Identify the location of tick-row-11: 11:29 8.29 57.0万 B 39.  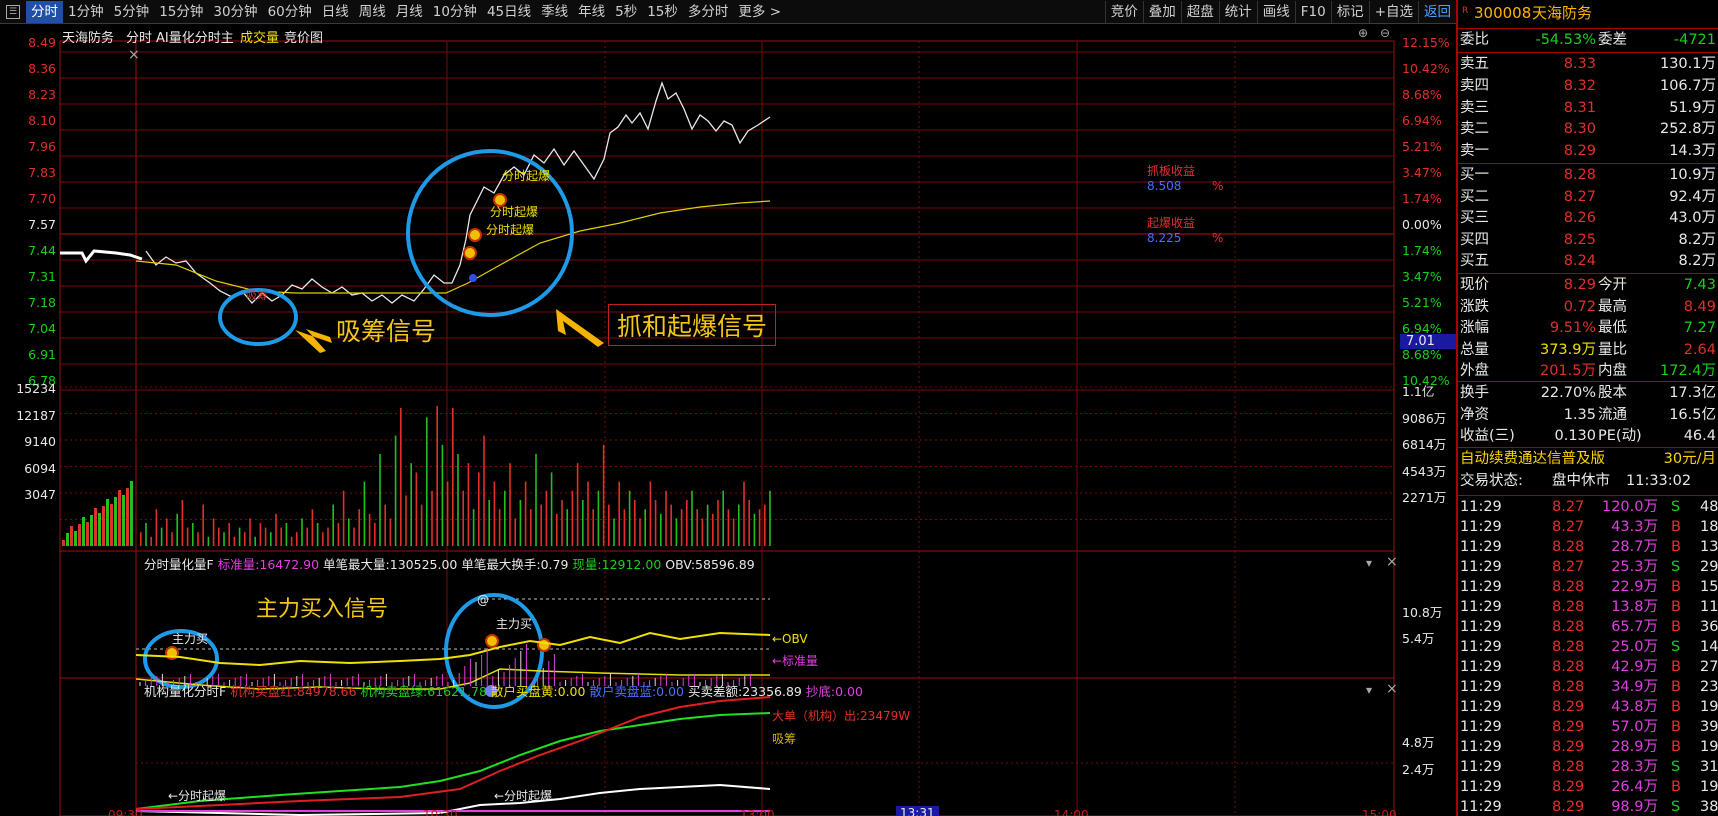
(1588, 728).